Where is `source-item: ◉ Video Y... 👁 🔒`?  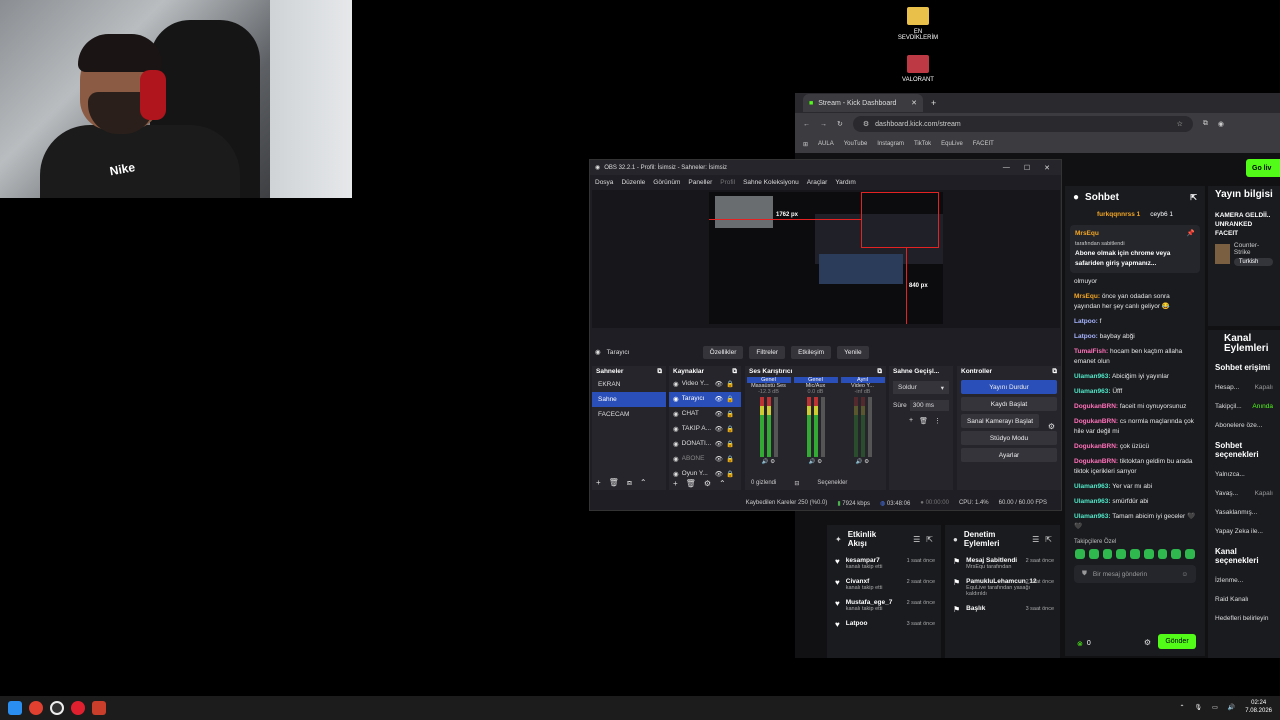
source-item: ◉ Video Y... 👁 🔒 is located at coordinates (705, 384).